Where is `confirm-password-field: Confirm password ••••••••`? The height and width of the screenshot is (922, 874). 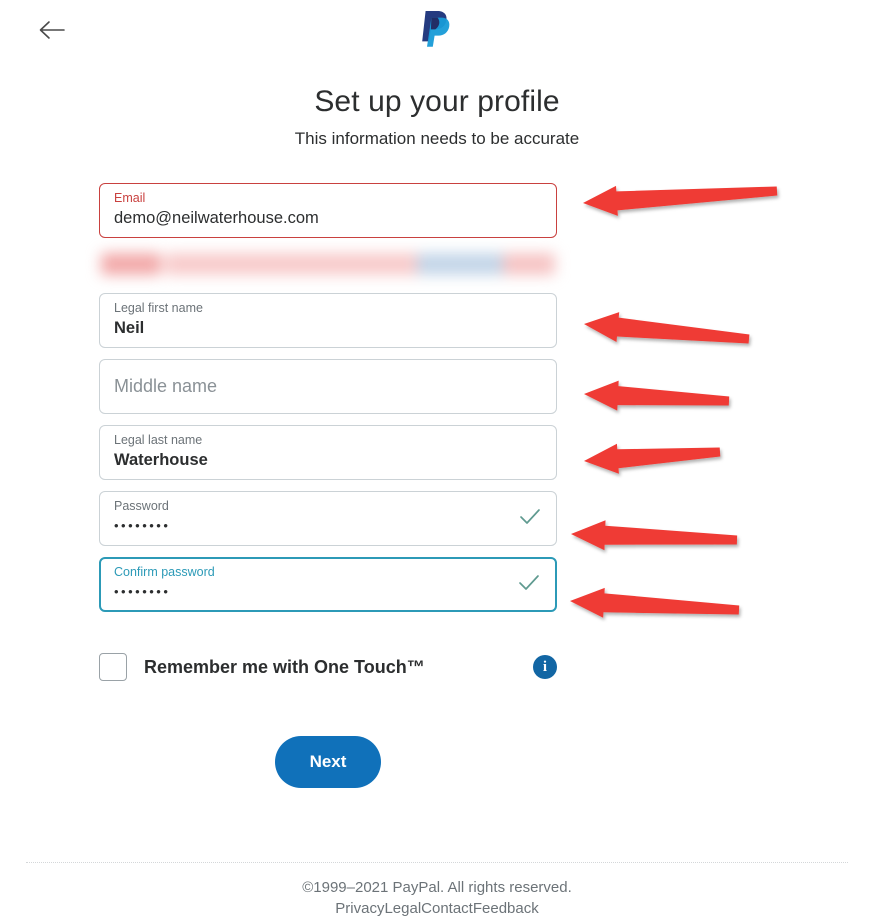
confirm-password-field: Confirm password •••••••• is located at coordinates (328, 584).